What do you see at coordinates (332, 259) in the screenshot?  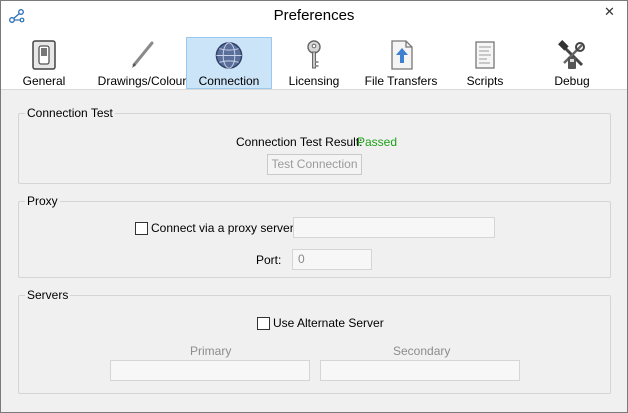 I see `proxy-port-field: 0` at bounding box center [332, 259].